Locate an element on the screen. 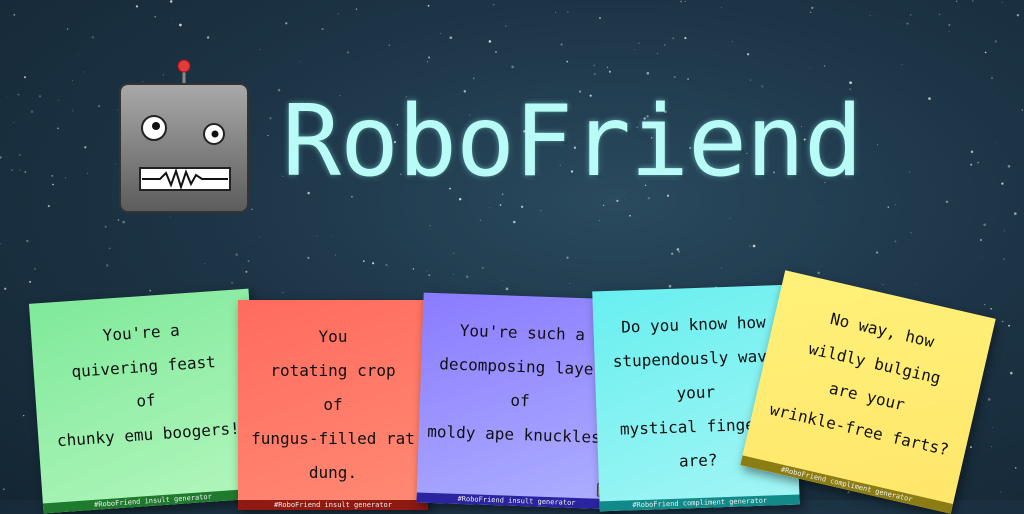 The width and height of the screenshot is (1024, 514). card-line: dung. is located at coordinates (333, 472).